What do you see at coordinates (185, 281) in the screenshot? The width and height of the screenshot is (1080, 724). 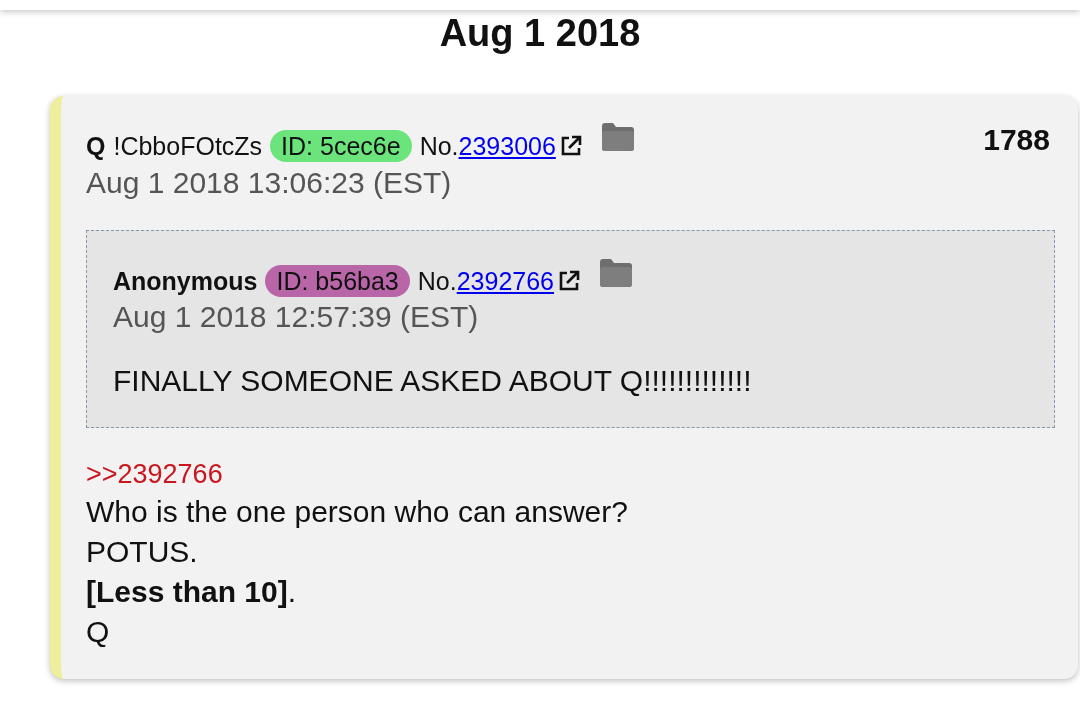 I see `author-name: Anonymous` at bounding box center [185, 281].